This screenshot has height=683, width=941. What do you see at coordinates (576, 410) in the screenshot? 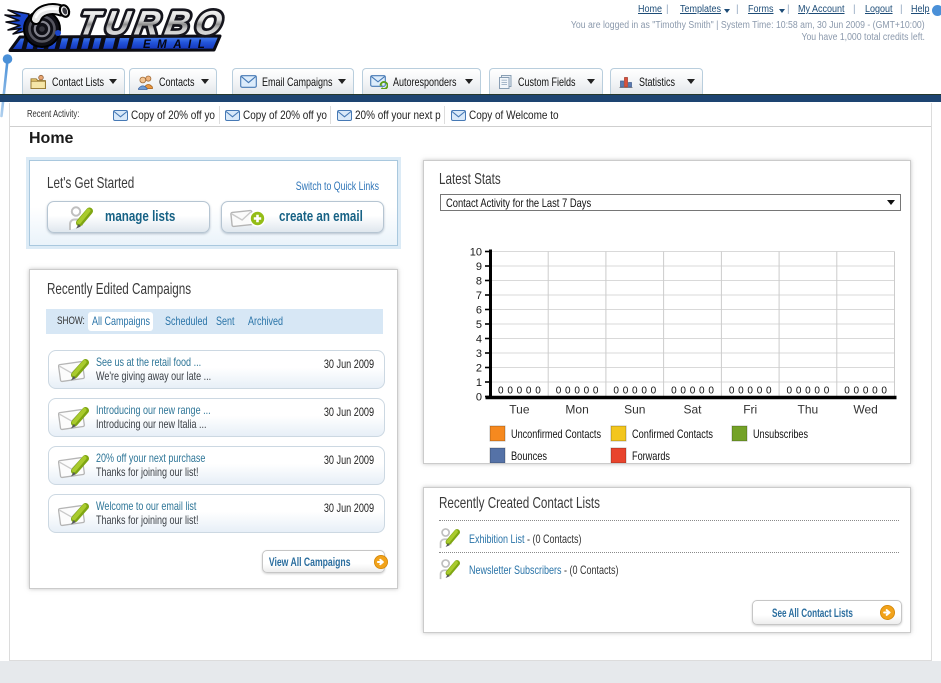
I see `svg-text: Mon` at bounding box center [576, 410].